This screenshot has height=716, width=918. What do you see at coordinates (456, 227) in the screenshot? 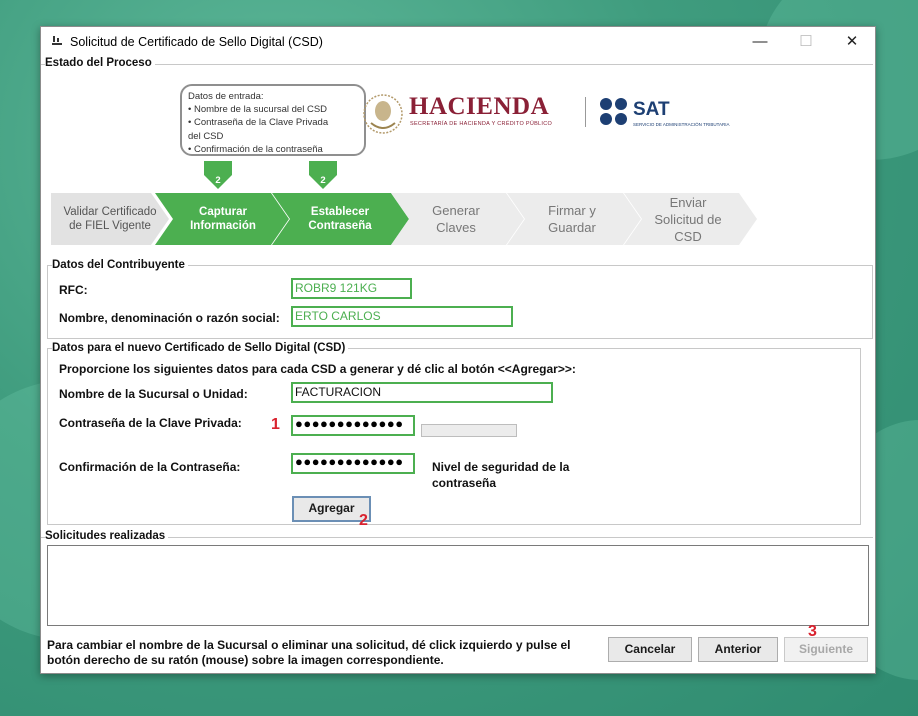
I see `step-label-line: Claves` at bounding box center [456, 227].